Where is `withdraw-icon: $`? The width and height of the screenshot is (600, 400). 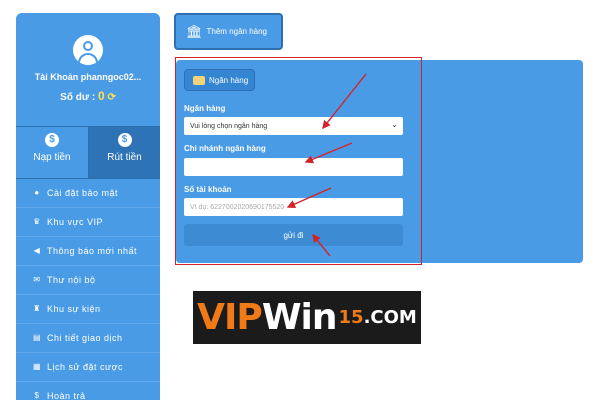
withdraw-icon: $ is located at coordinates (124, 140).